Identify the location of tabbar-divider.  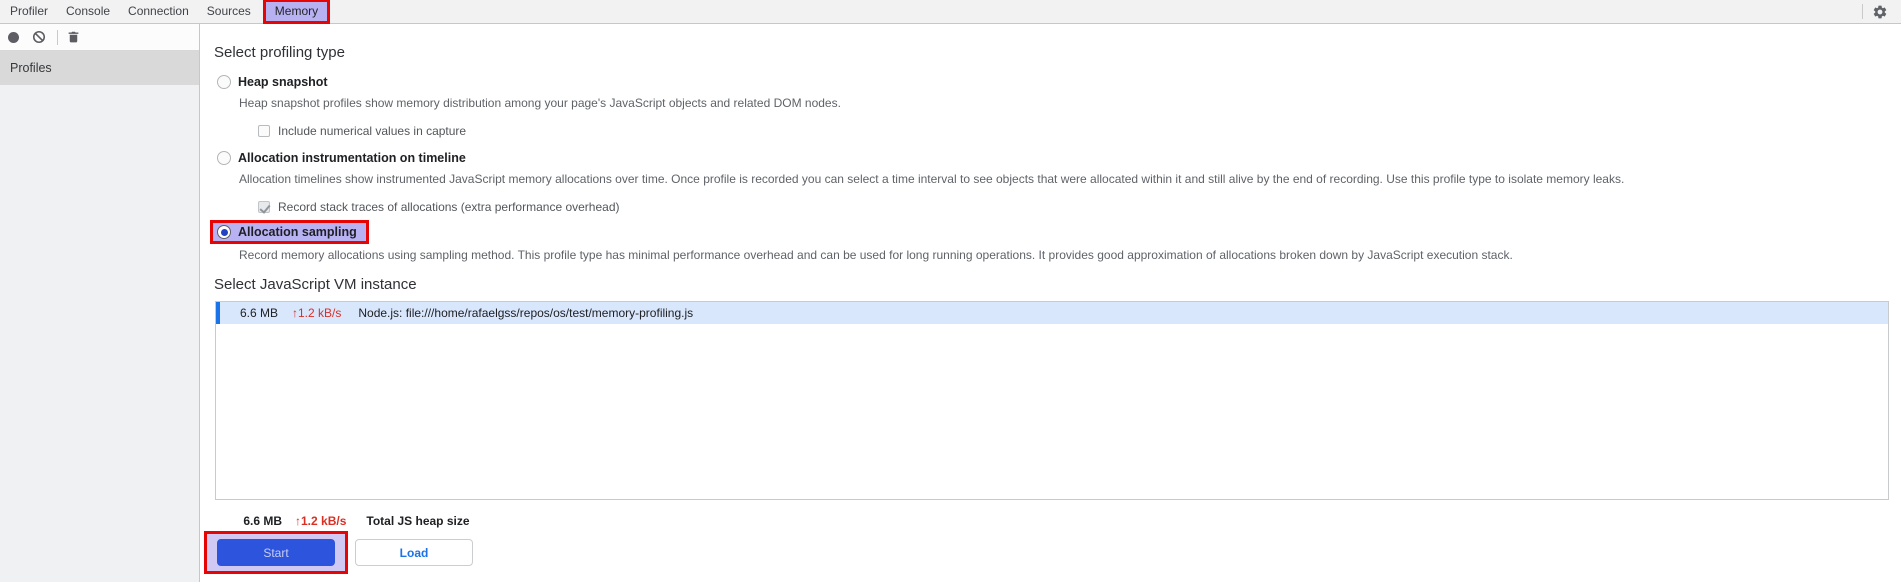
(1862, 11).